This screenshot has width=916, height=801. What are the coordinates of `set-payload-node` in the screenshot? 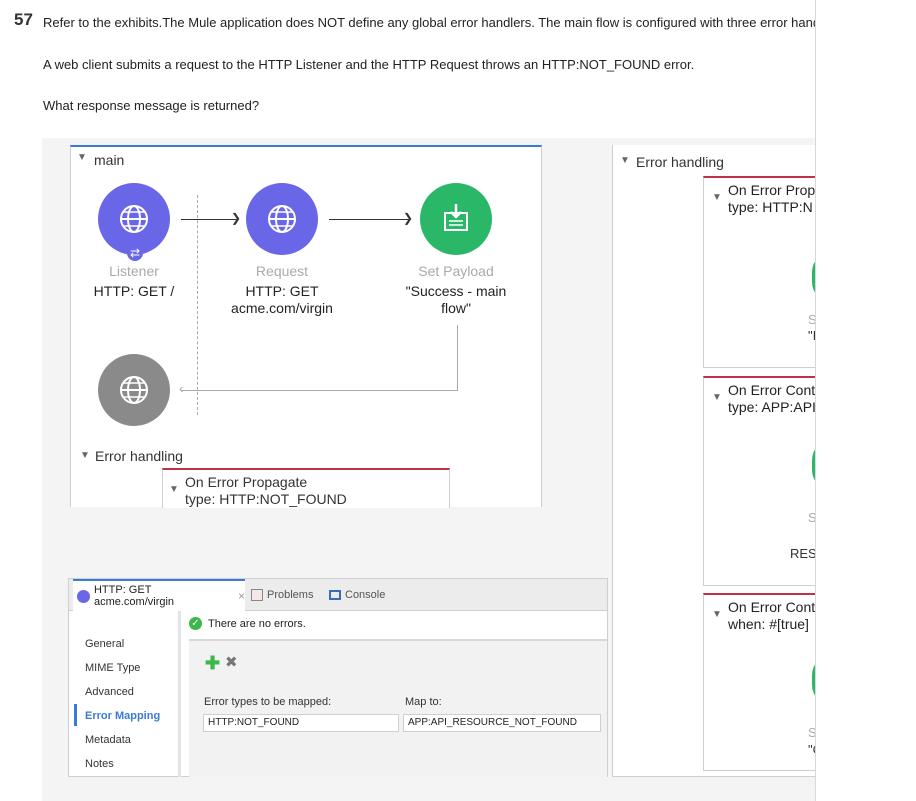 It's located at (456, 219).